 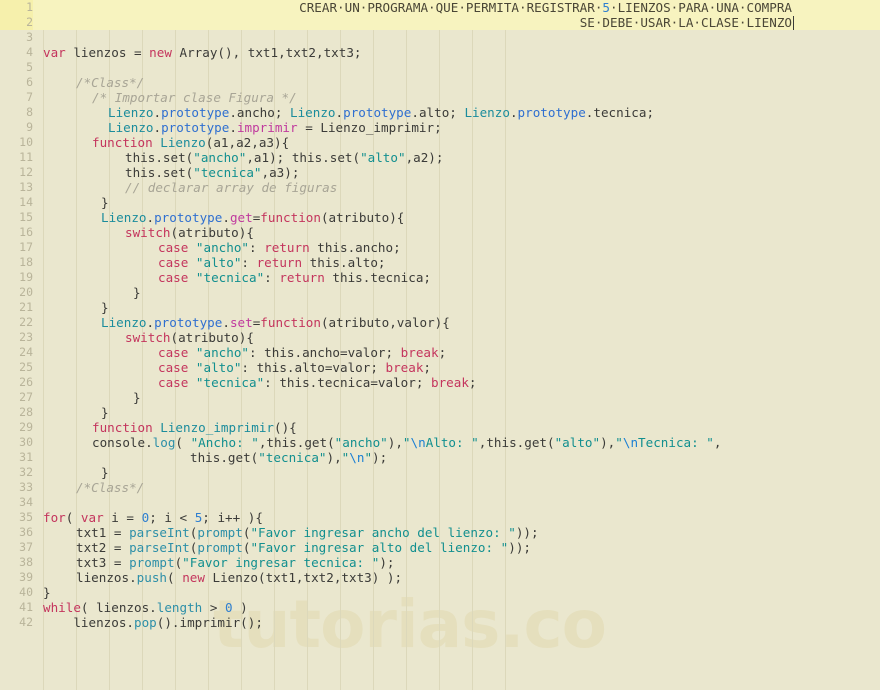 I want to click on token-string: Alto: ", so click(x=452, y=442).